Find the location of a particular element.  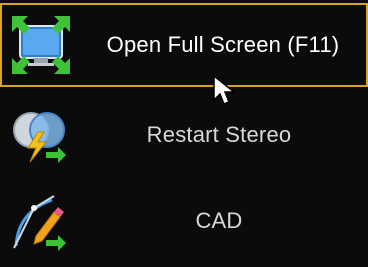

menu-item-label: Restart Stereo is located at coordinates (219, 134).